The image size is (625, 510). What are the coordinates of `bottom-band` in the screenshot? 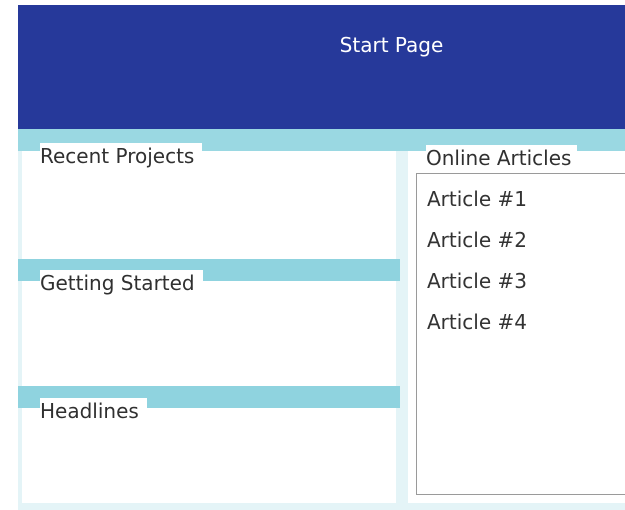 It's located at (321, 506).